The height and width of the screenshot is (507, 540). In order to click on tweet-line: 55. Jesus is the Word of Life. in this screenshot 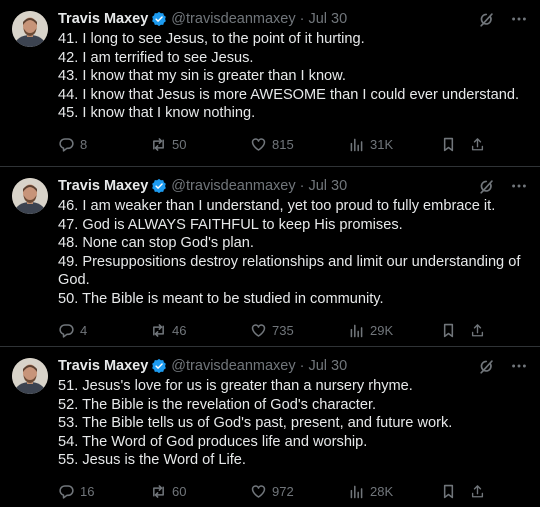, I will do `click(152, 460)`.